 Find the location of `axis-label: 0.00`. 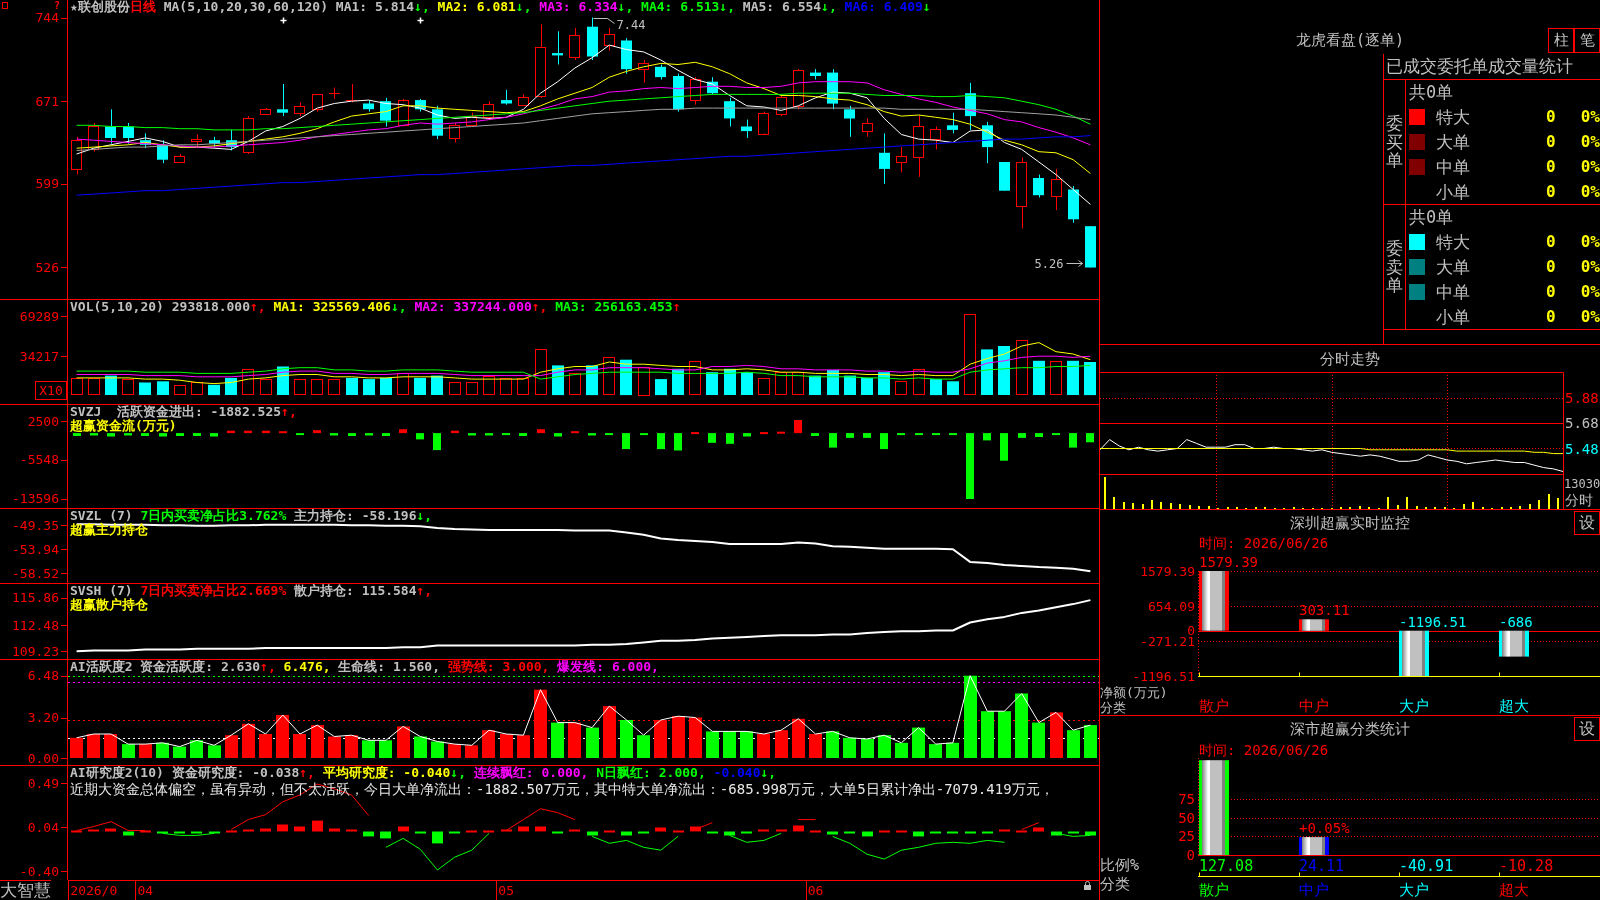

axis-label: 0.00 is located at coordinates (43, 757).